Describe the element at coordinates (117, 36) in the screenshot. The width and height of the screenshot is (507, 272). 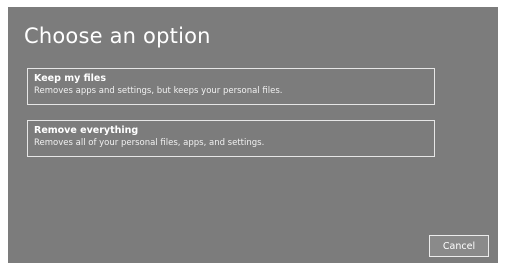
I see `dialog-title: Choose an option` at that location.